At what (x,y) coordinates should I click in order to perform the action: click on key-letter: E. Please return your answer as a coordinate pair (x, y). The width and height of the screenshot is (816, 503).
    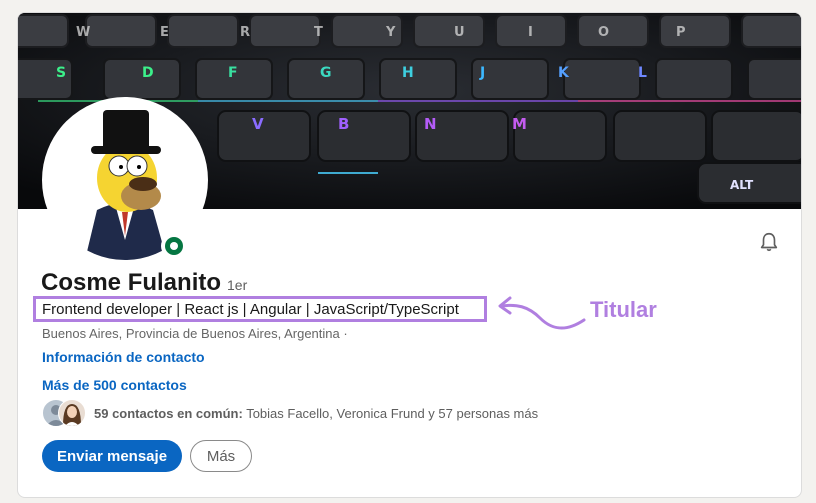
    Looking at the image, I should click on (164, 32).